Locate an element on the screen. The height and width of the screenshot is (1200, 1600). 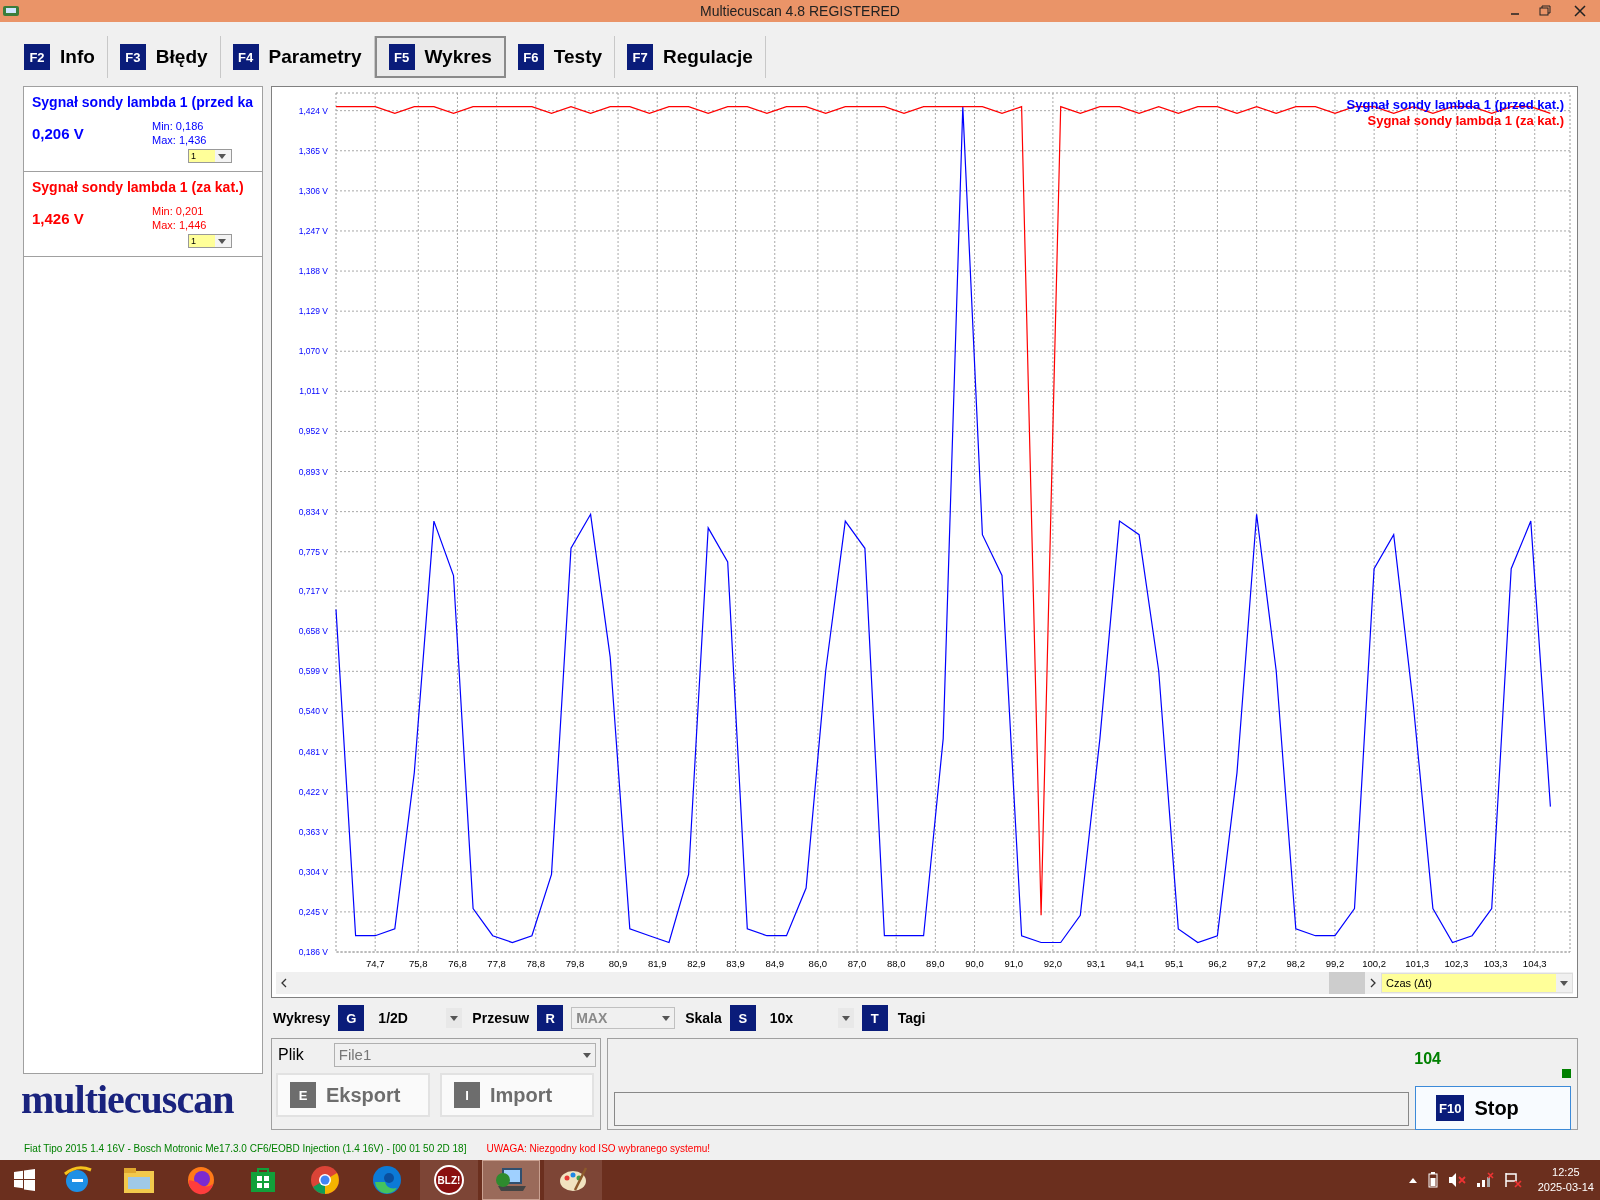
status-text: Fiat Tipo 2015 1.4 16V - Bosch Motronic Me17.3.0 CF6/EOBD Injection (1.4 16V) - [00 01 50 2D 18] is located at coordinates (245, 1148).